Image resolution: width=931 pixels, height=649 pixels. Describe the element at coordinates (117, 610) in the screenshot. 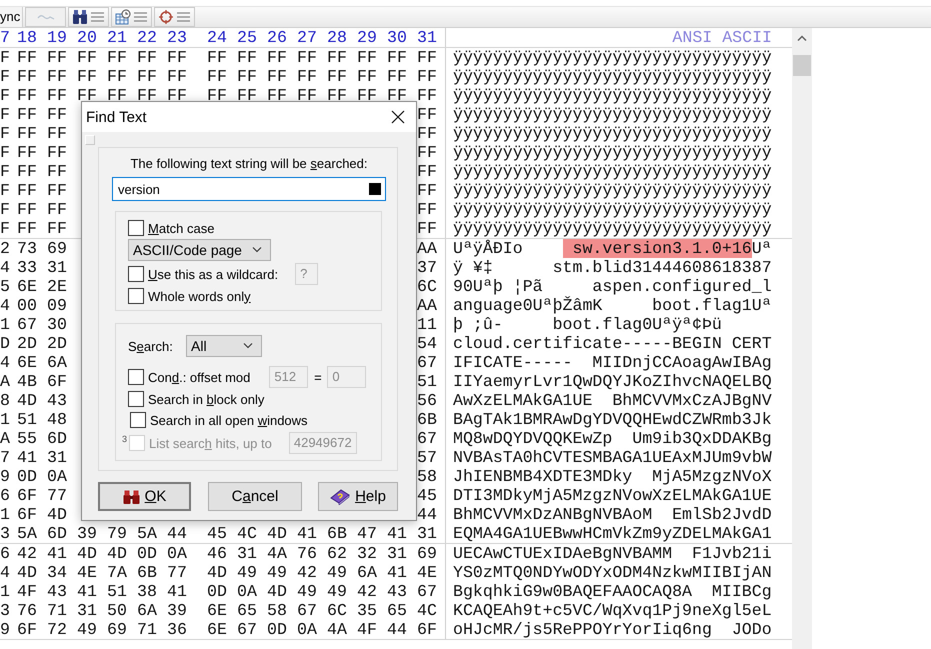

I see `hex-byte: 50` at that location.